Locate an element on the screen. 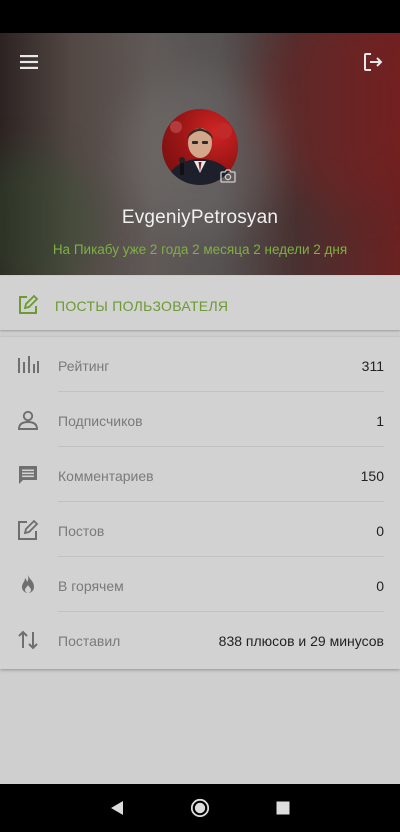  swap-vertical-icon is located at coordinates (28, 640).